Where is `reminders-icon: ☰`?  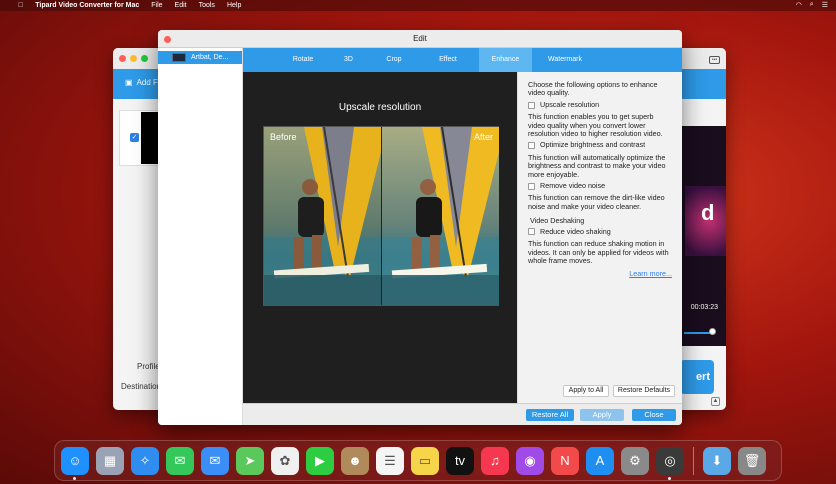 reminders-icon: ☰ is located at coordinates (390, 460).